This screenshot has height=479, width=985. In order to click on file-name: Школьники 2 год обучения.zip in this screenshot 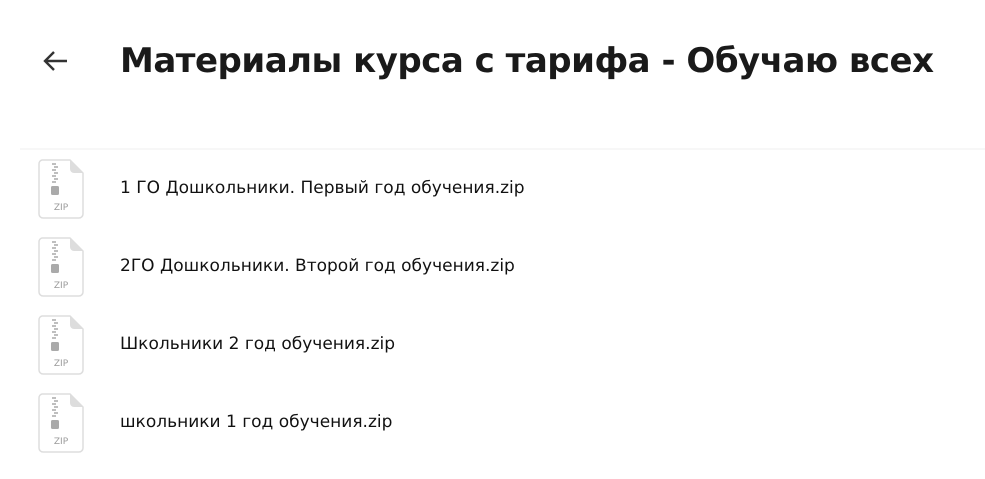, I will do `click(258, 345)`.